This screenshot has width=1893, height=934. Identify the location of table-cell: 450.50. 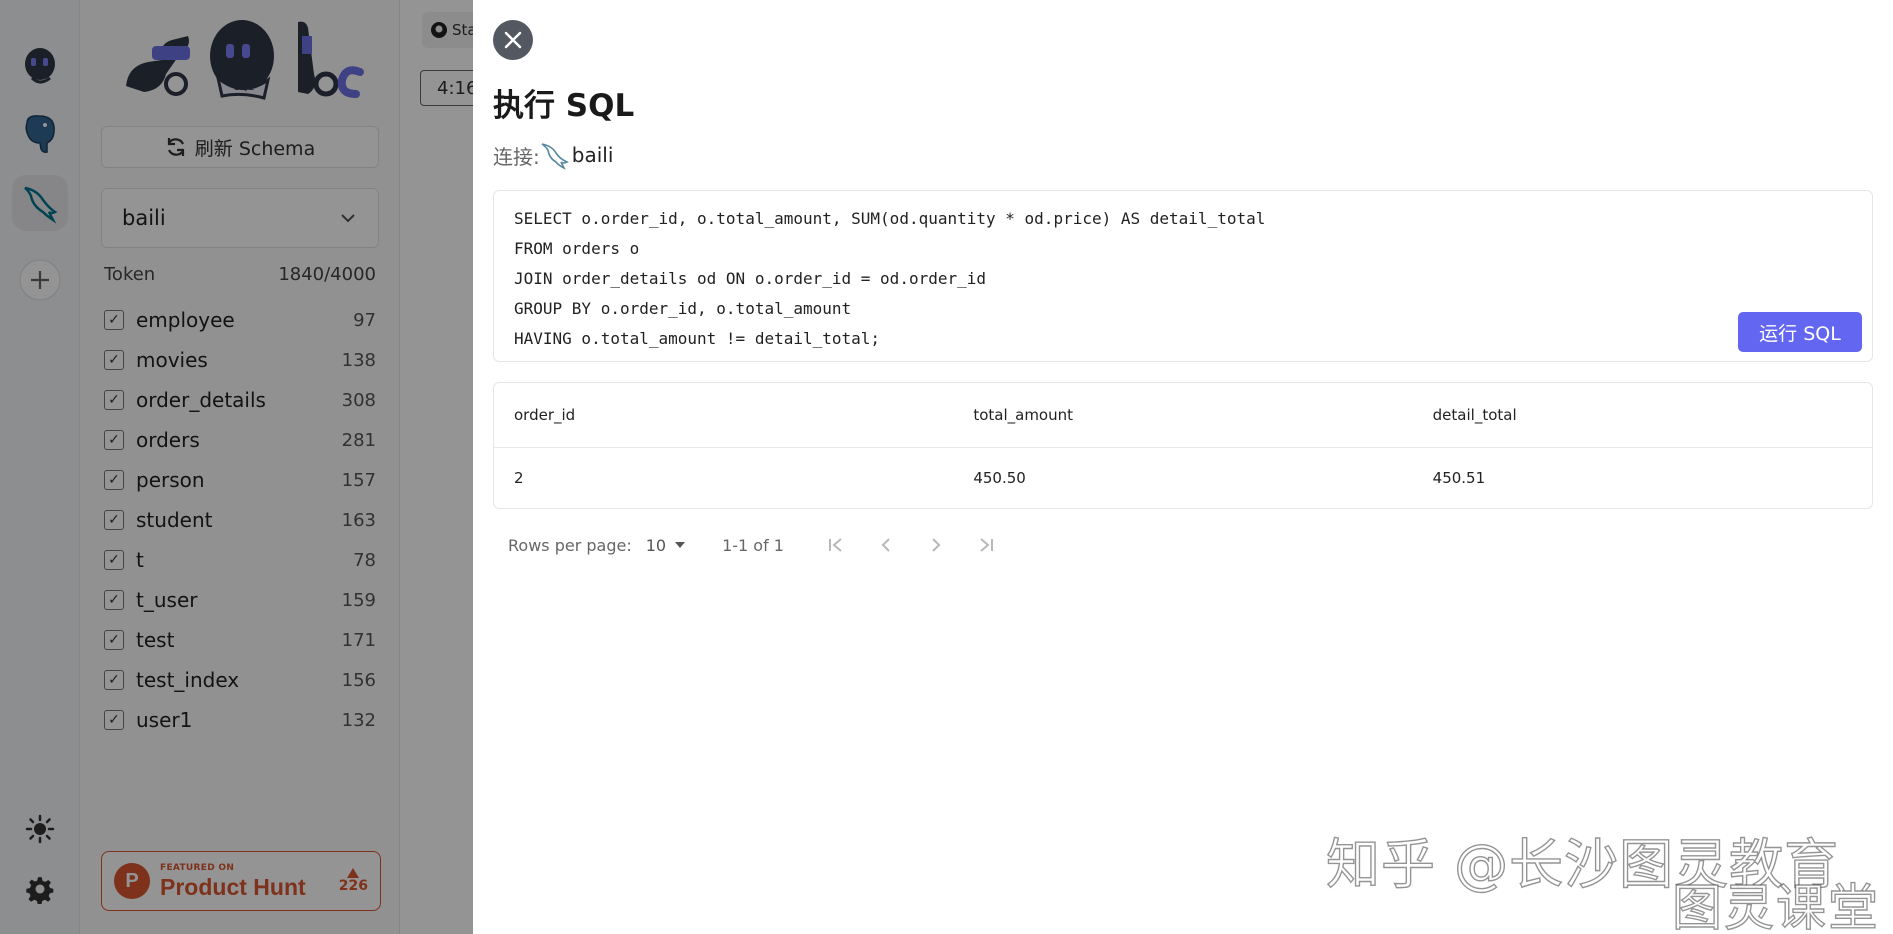
(999, 478).